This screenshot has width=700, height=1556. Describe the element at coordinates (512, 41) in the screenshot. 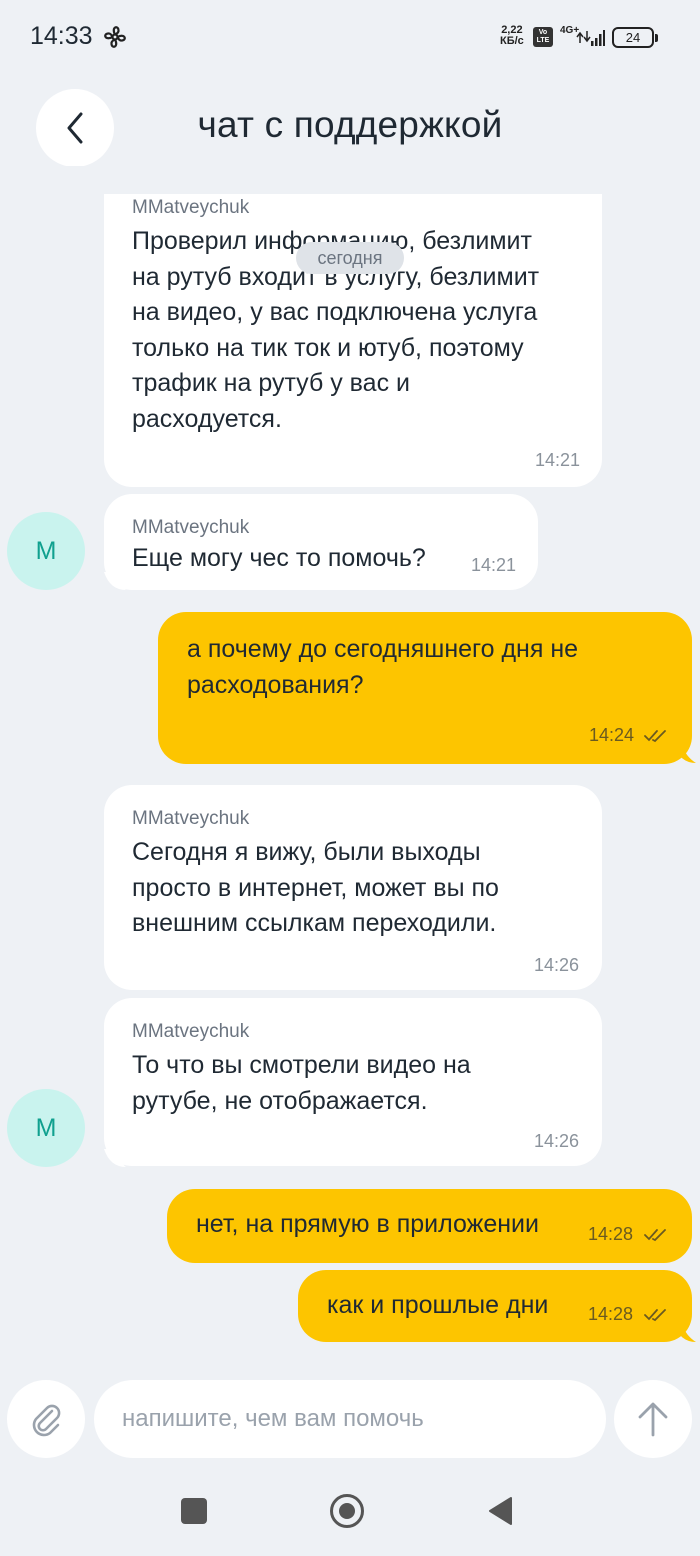

I see `network-speed-unit: КБ/с` at that location.